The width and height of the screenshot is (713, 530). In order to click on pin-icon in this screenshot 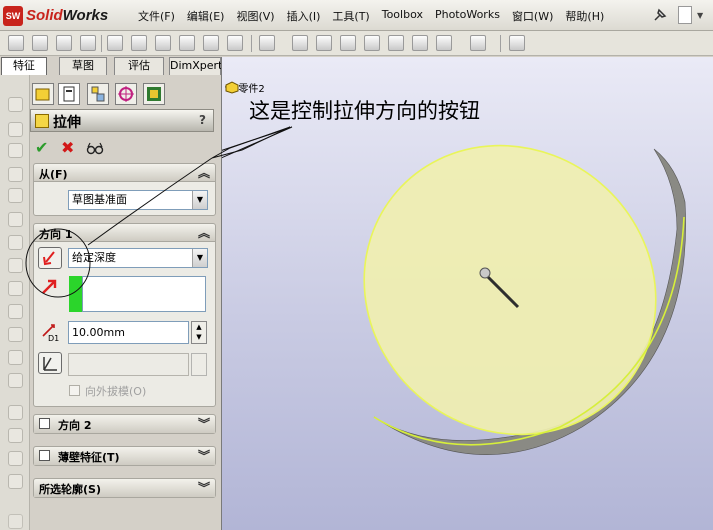, I will do `click(660, 15)`.